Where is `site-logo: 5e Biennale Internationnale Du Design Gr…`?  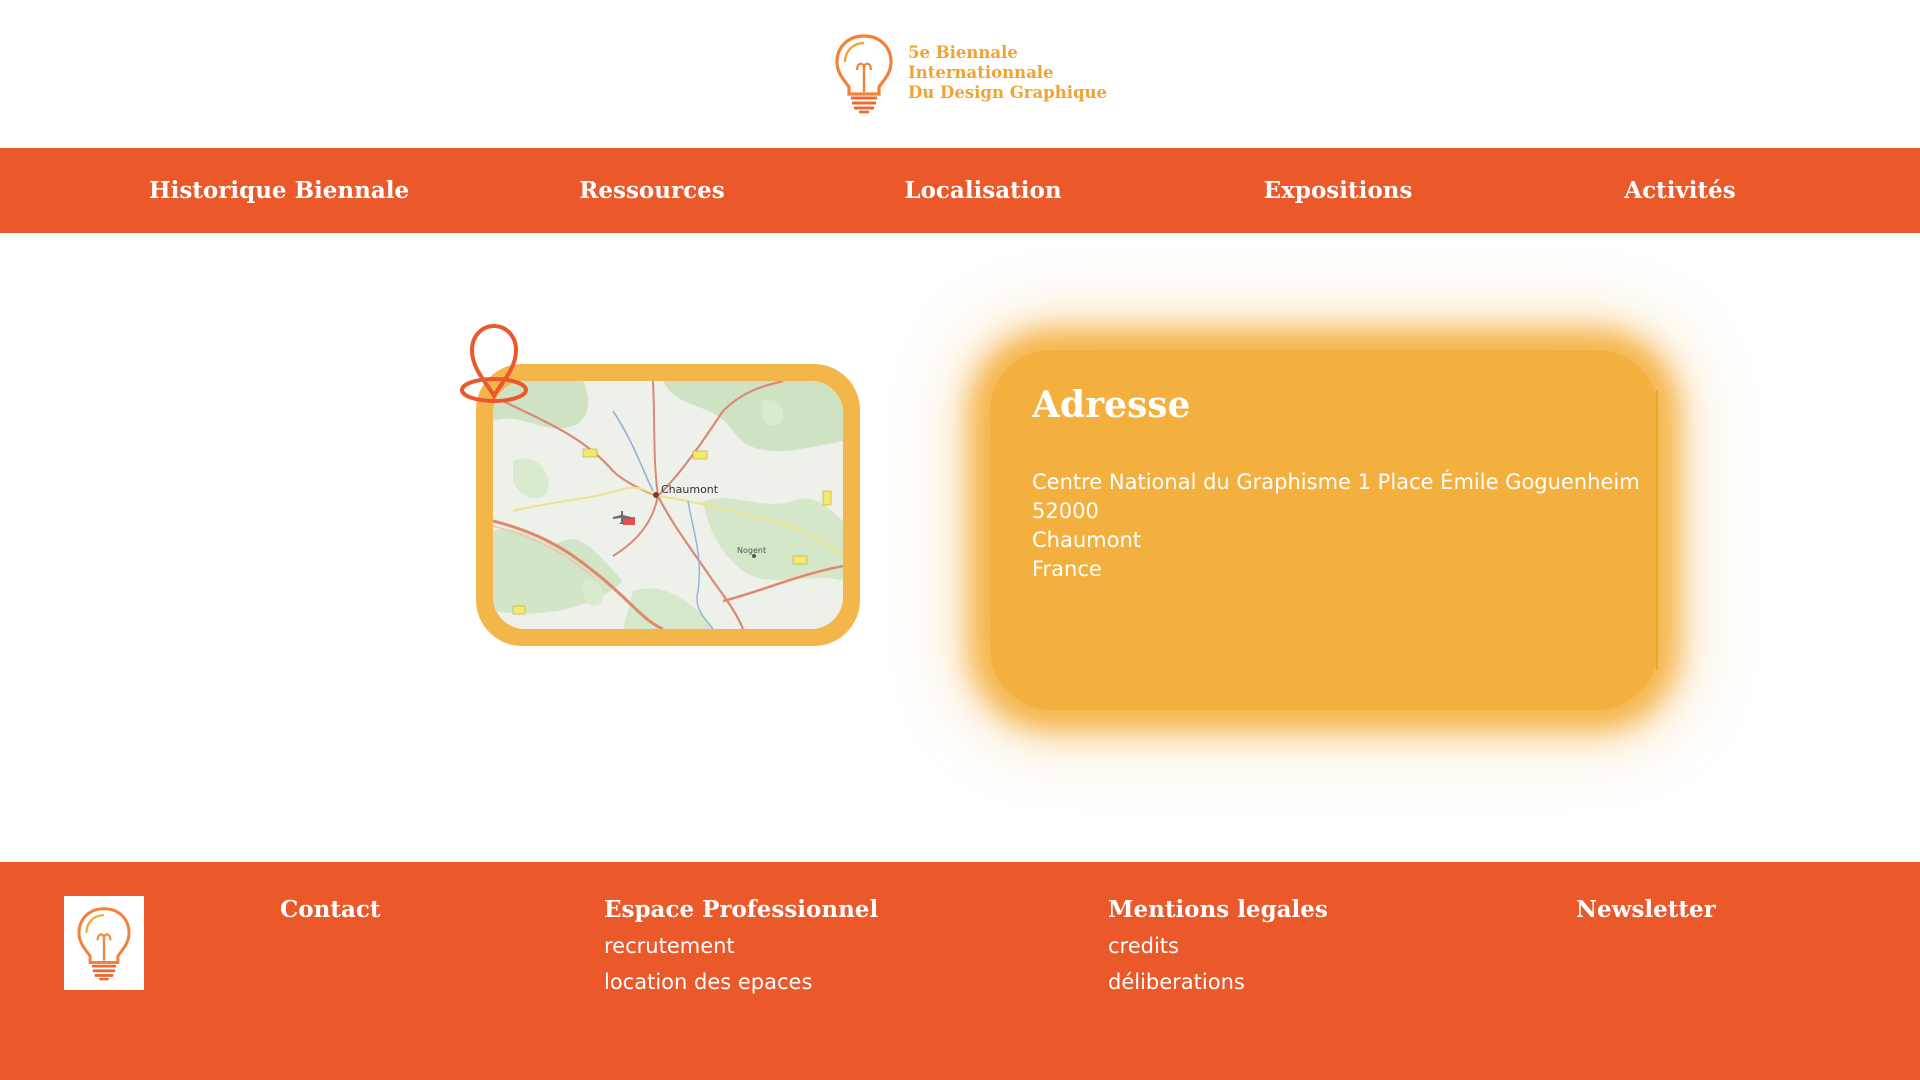
site-logo: 5e Biennale Internationnale Du Design Gr… is located at coordinates (970, 73).